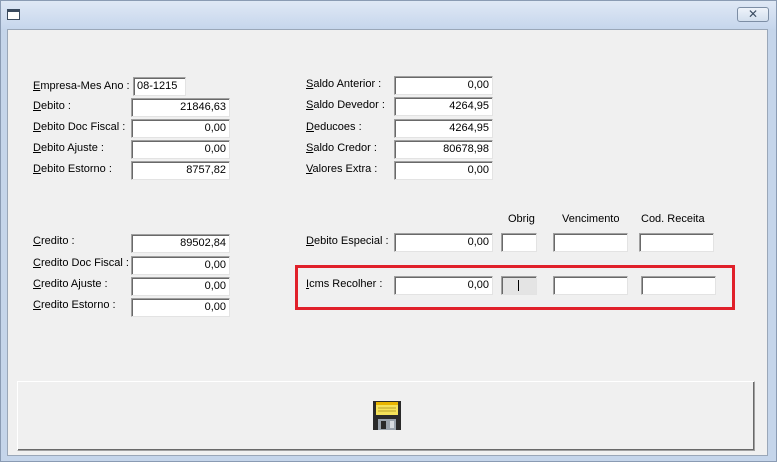 This screenshot has width=779, height=464. I want to click on icms-recolher-vencimento-field, so click(590, 285).